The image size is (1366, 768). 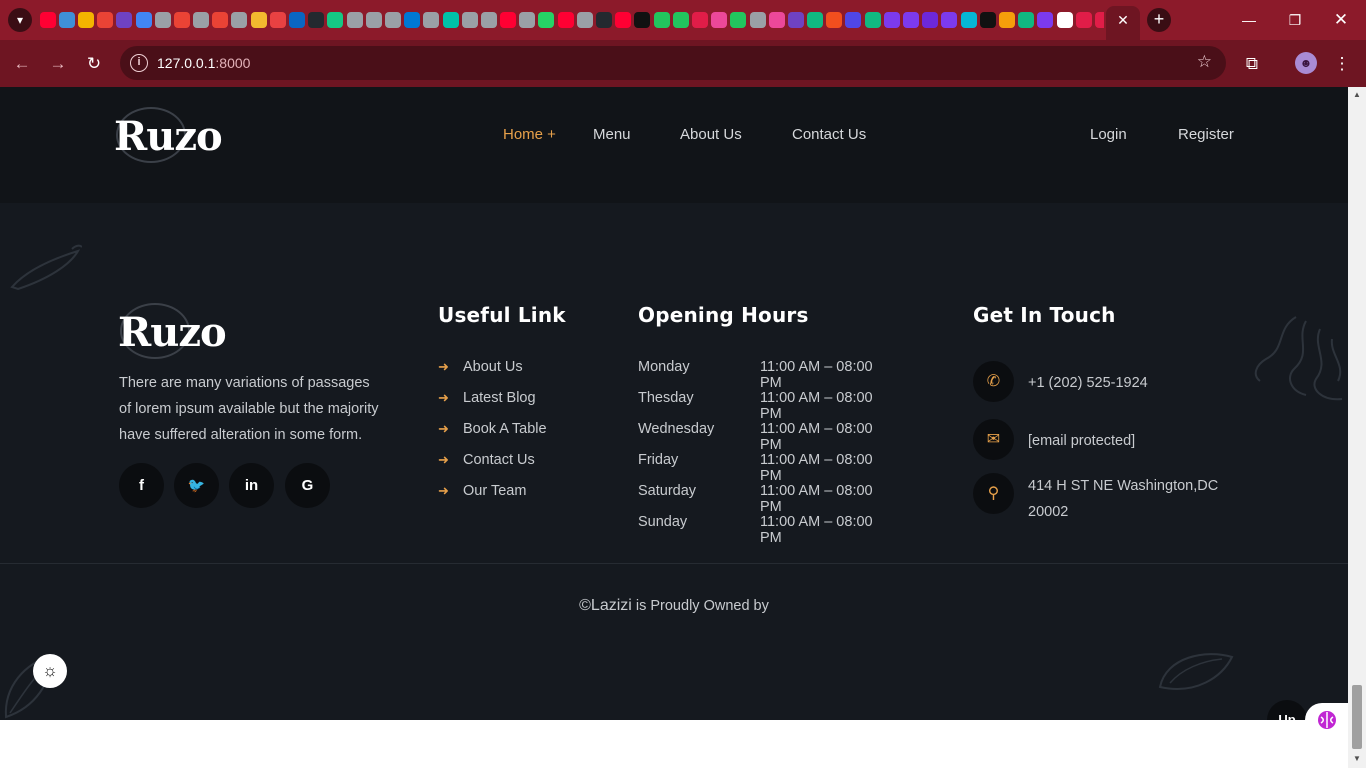 What do you see at coordinates (529, 134) in the screenshot?
I see `nav-home: Home +` at bounding box center [529, 134].